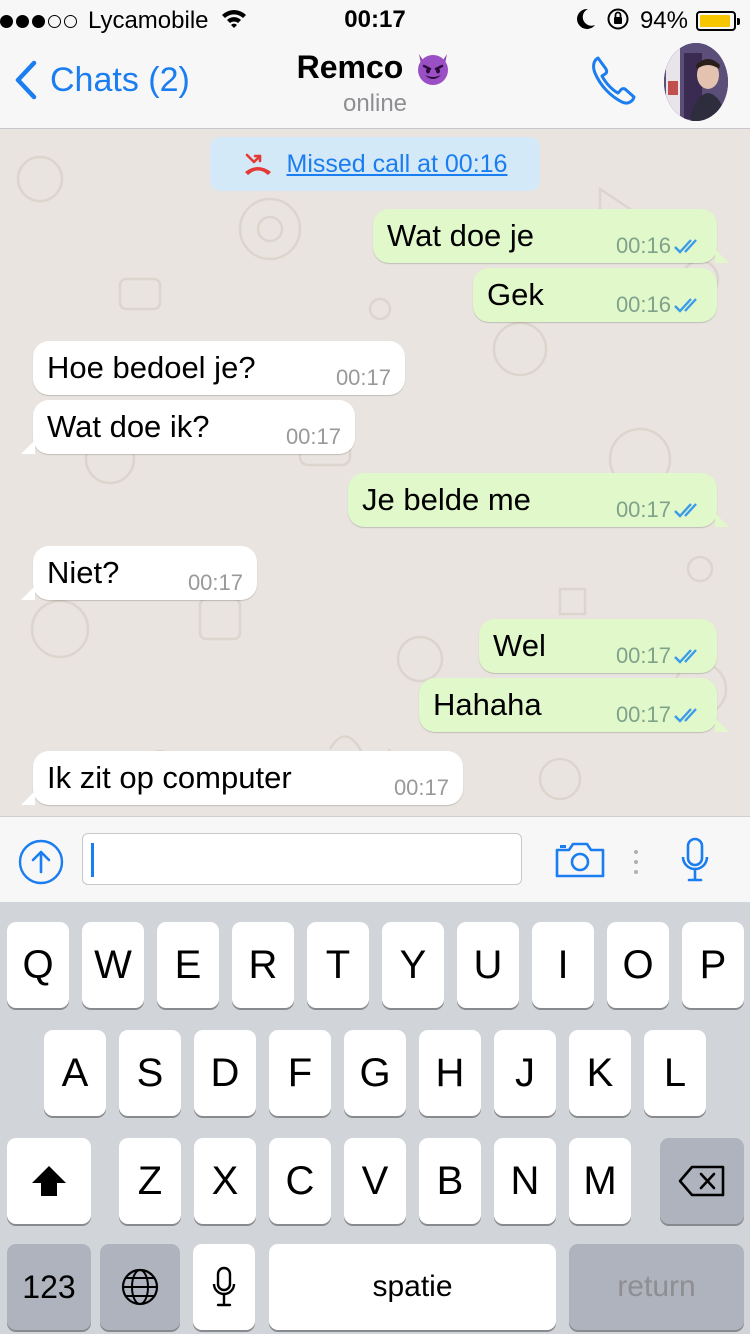 This screenshot has width=750, height=1334. What do you see at coordinates (375, 1073) in the screenshot?
I see `key-g: G` at bounding box center [375, 1073].